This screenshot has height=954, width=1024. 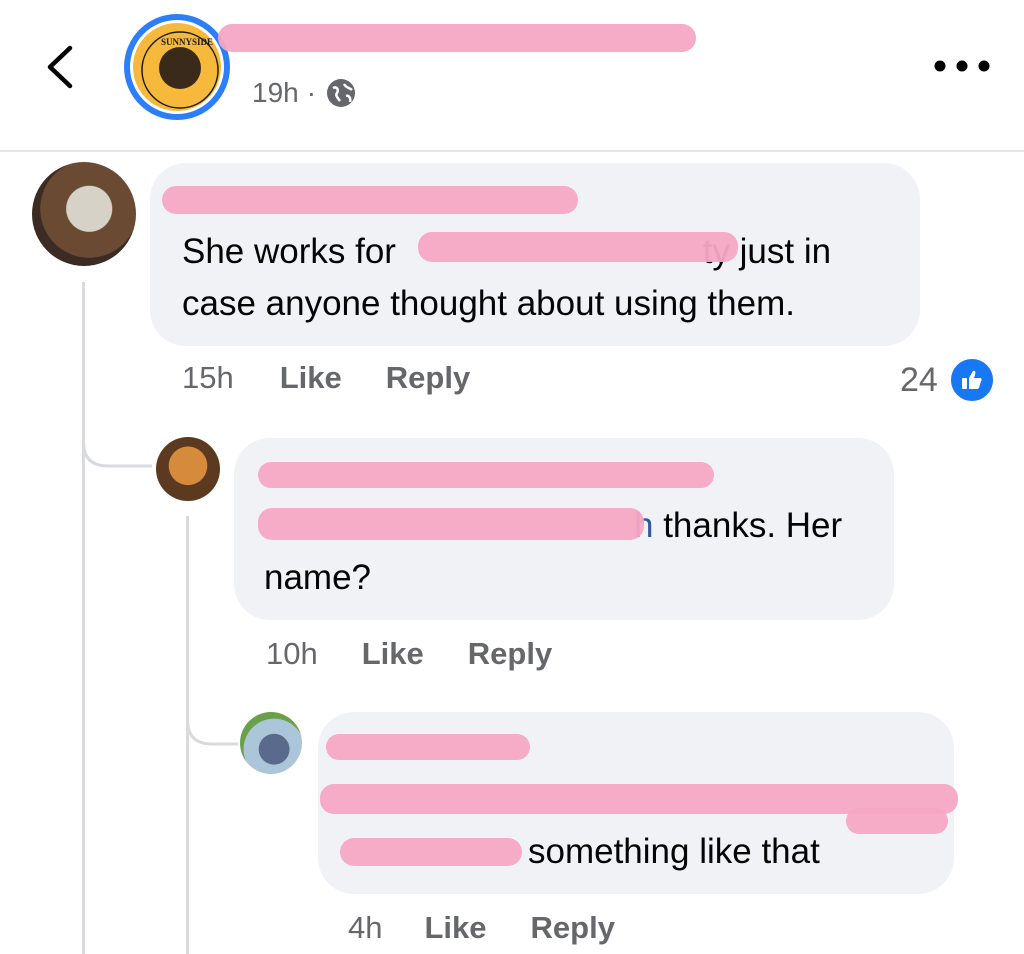 I want to click on post-meta: 19h ·, so click(x=305, y=93).